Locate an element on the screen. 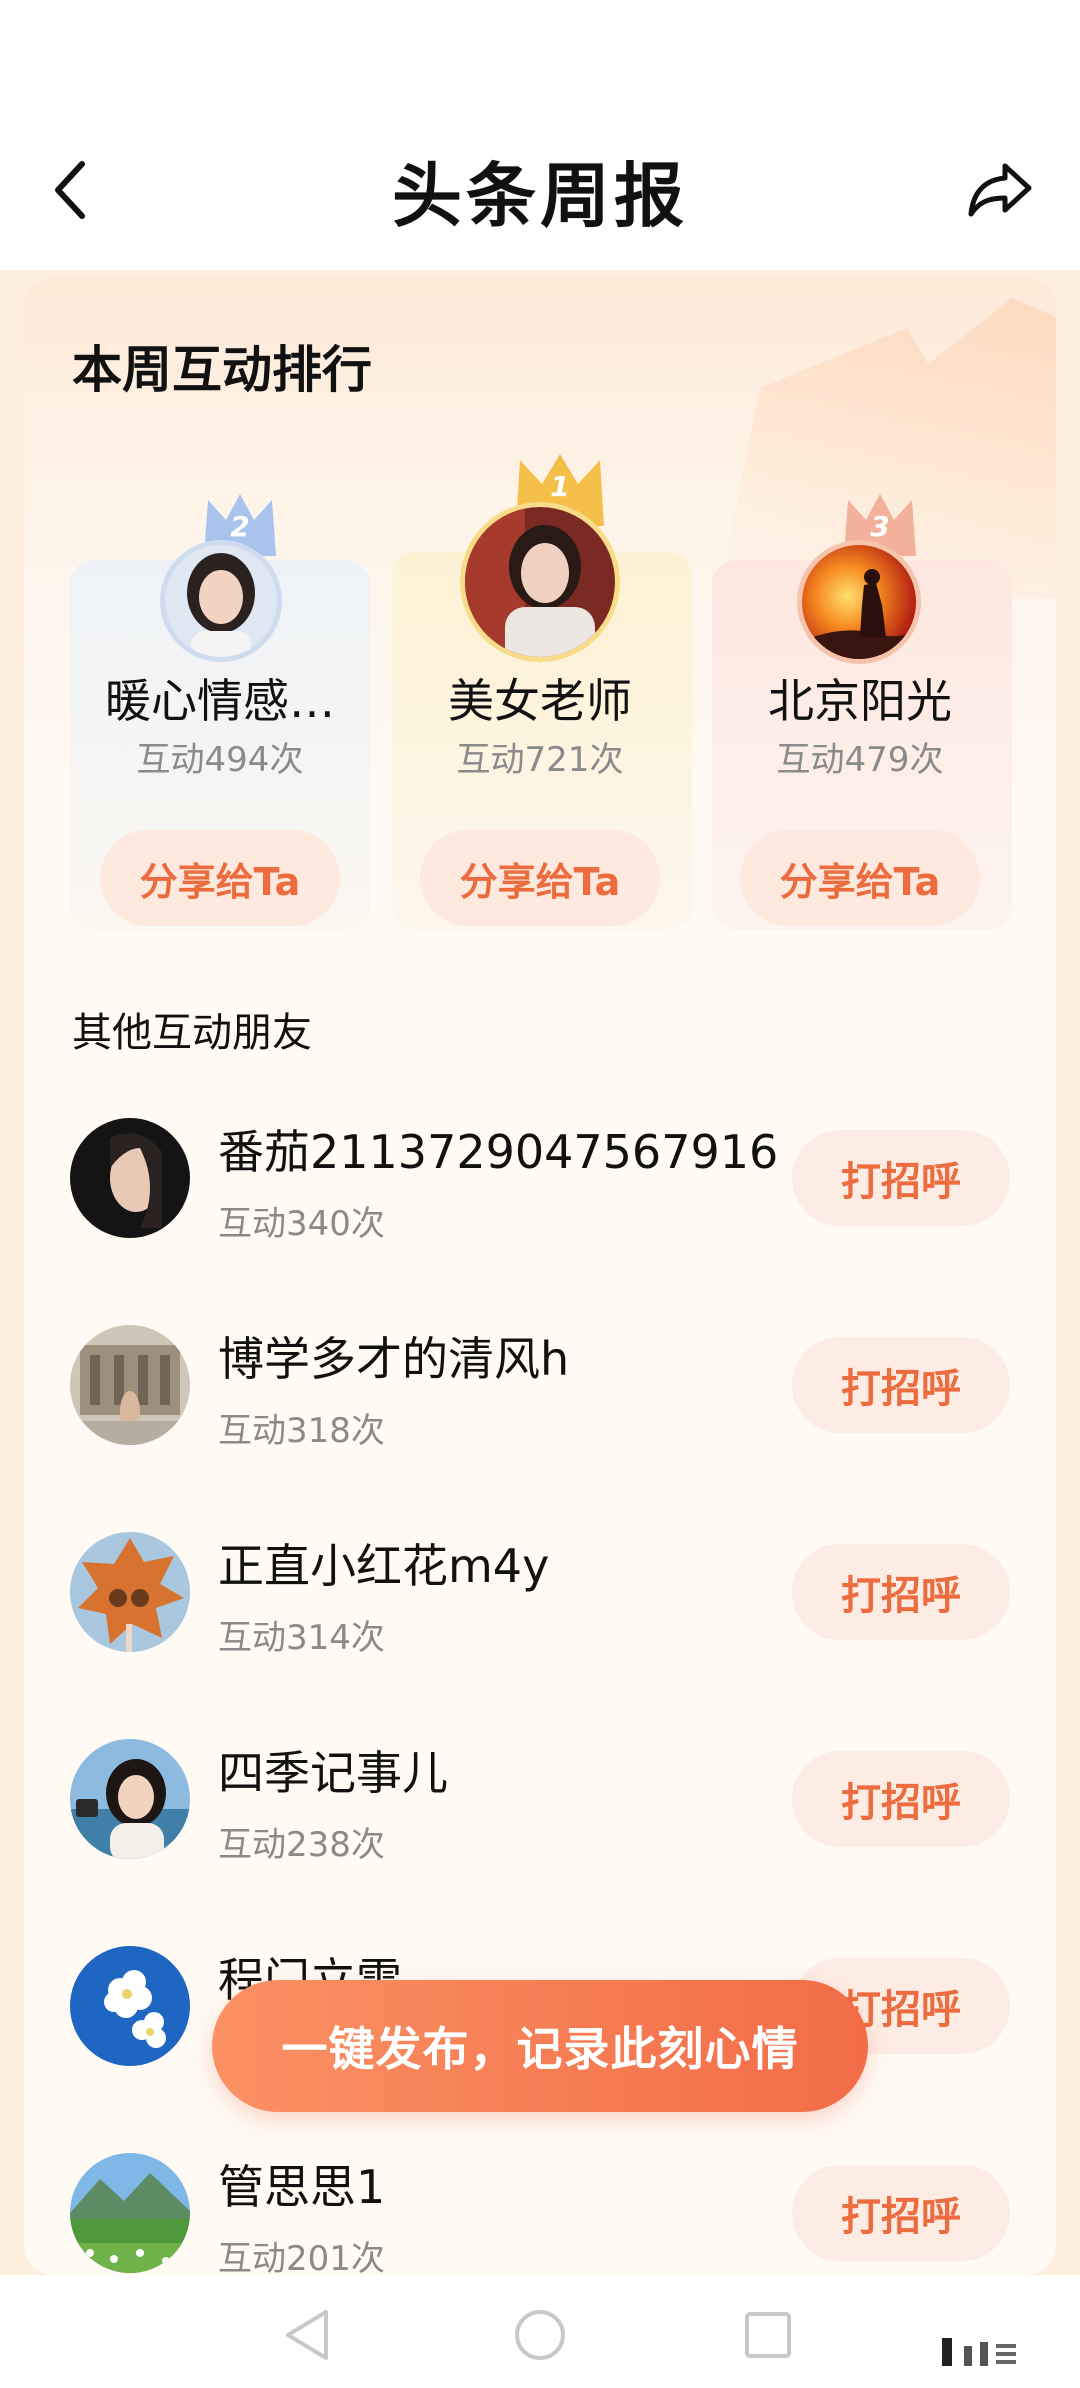  share-button is located at coordinates (1000, 190).